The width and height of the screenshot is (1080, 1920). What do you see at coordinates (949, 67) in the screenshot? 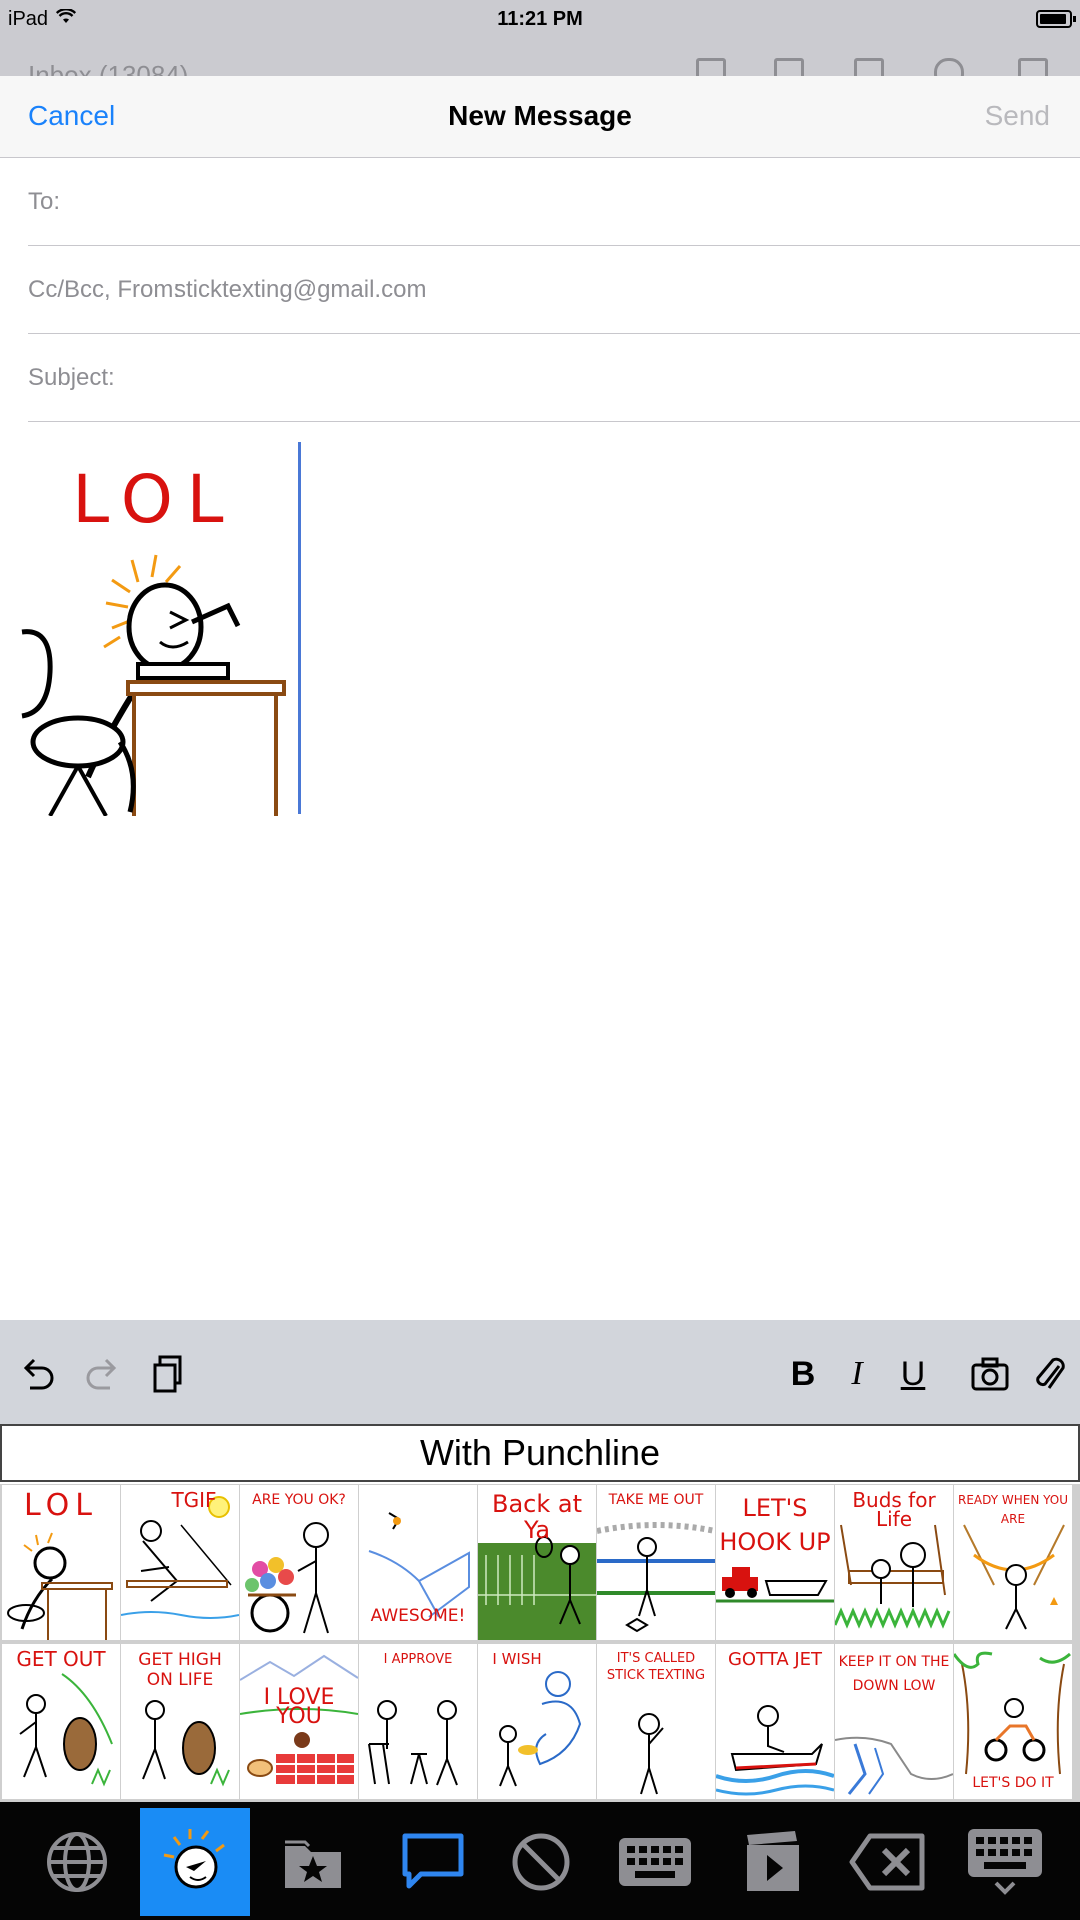
I see `reply-icon` at bounding box center [949, 67].